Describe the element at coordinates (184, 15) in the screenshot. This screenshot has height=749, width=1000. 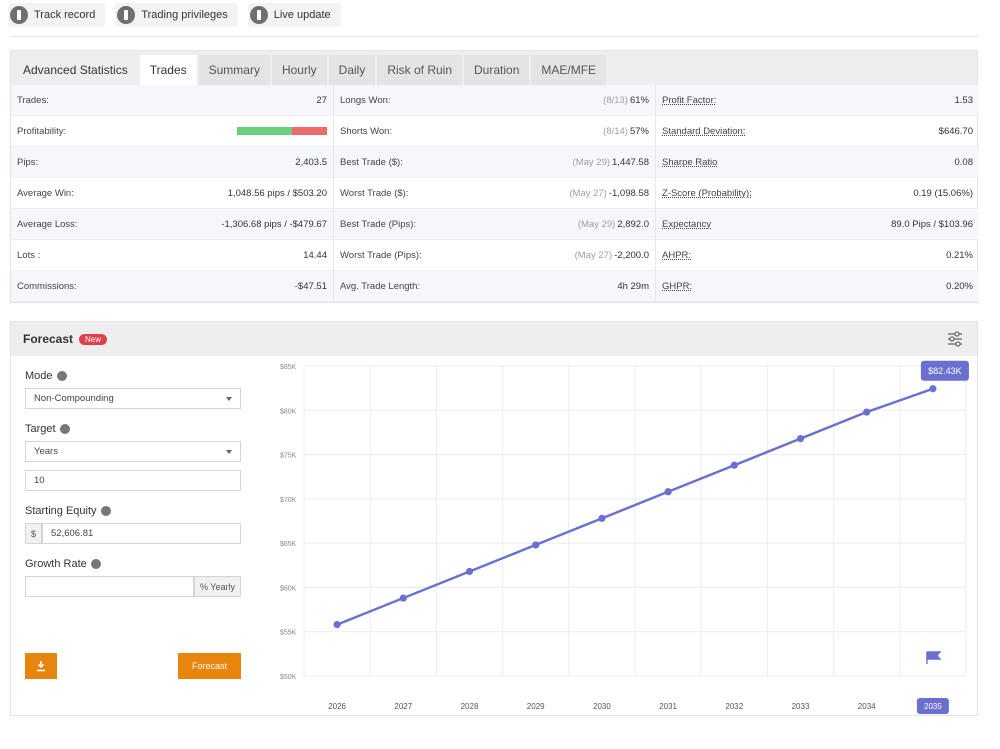
I see `trading-privileges-label: Trading privileges` at that location.